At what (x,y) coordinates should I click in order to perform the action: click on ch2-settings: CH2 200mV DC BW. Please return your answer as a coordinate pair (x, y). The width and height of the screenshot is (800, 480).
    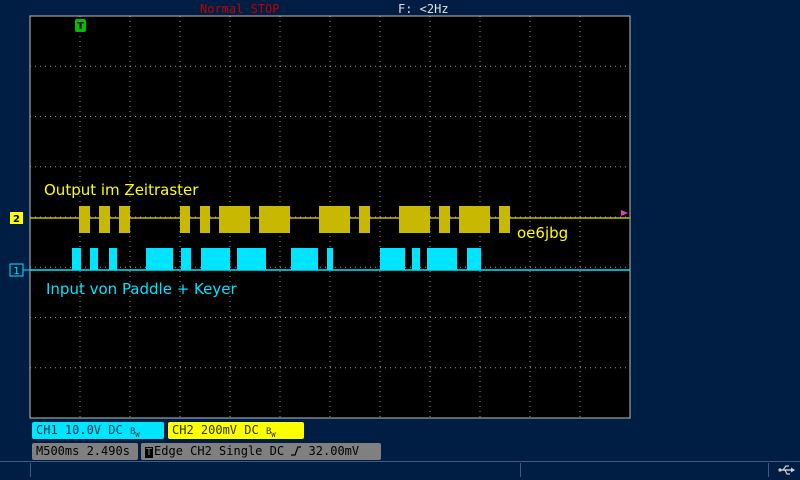
    Looking at the image, I should click on (236, 430).